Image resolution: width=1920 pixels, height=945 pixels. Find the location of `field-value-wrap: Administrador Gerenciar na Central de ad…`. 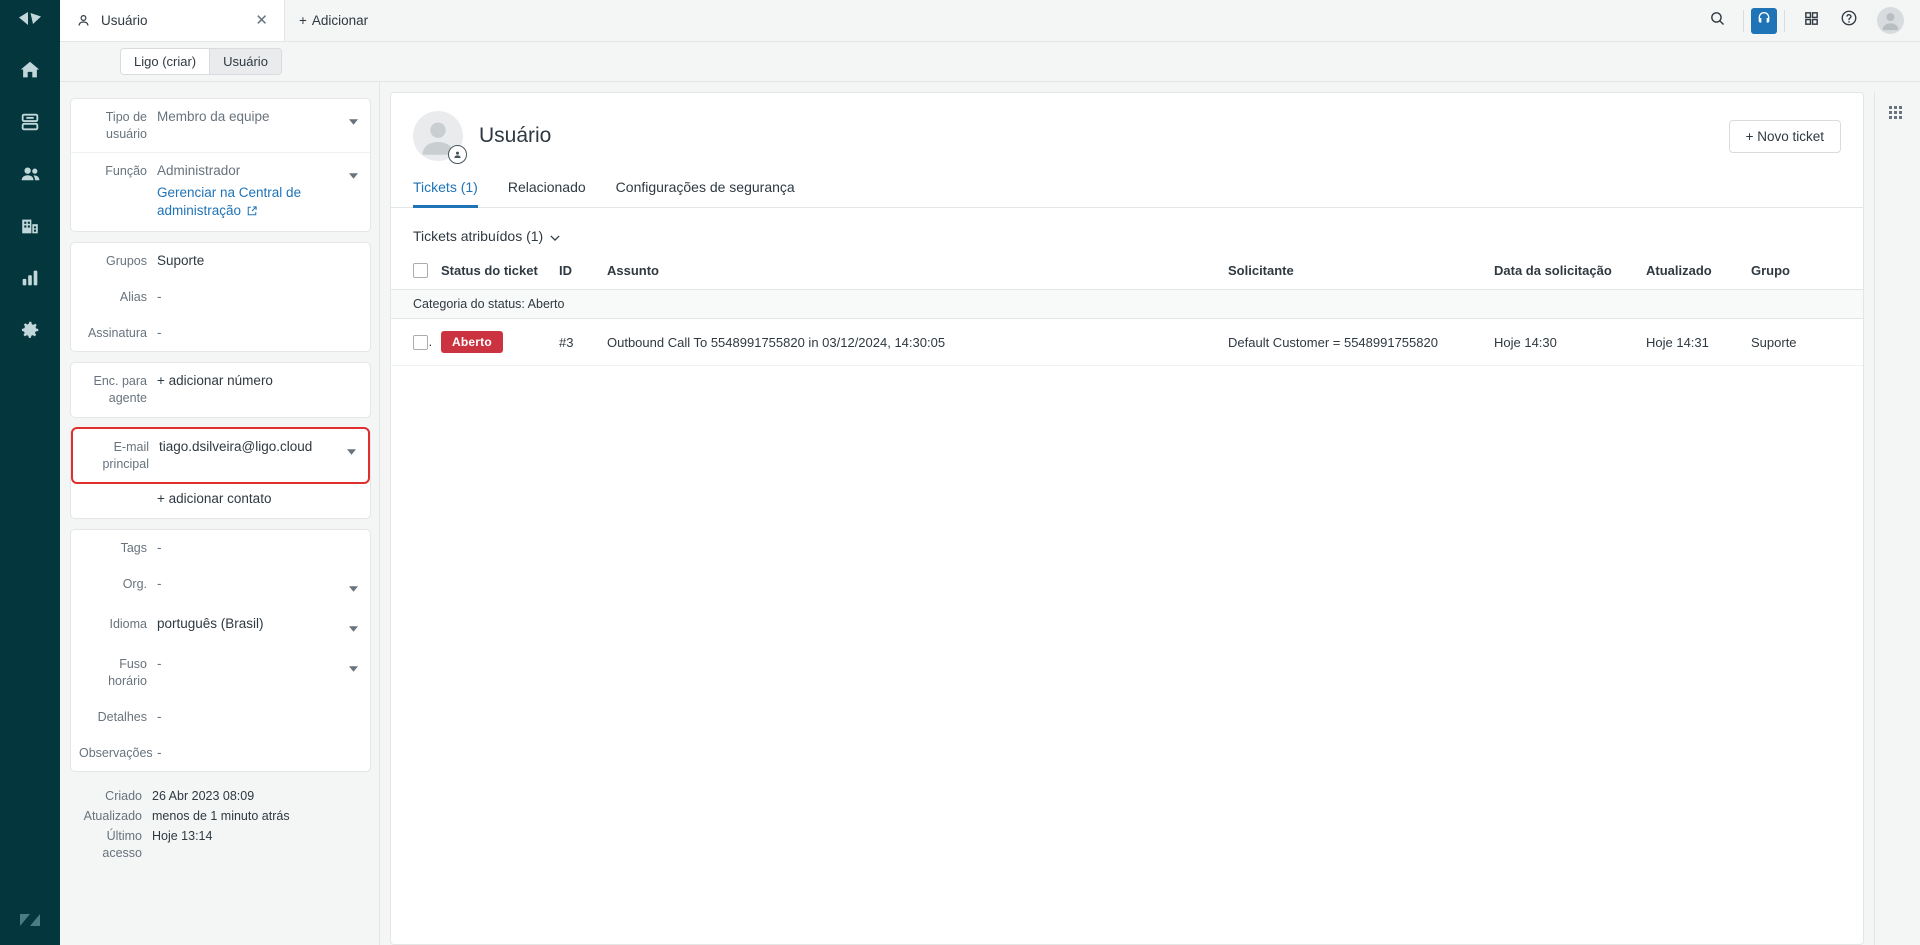

field-value-wrap: Administrador Gerenciar na Central de ad… is located at coordinates (257, 192).